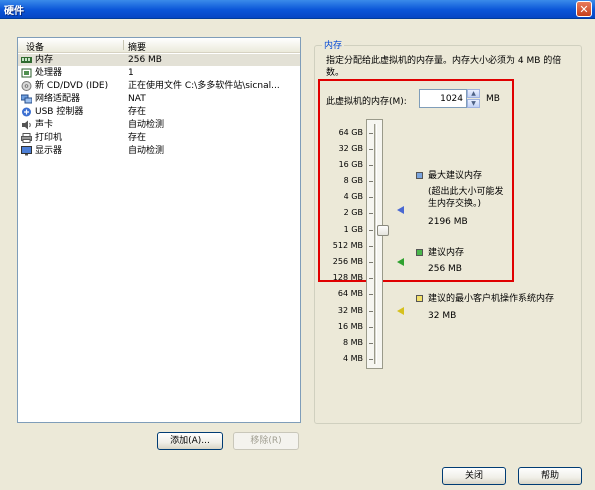 Image resolution: width=595 pixels, height=490 pixels. Describe the element at coordinates (49, 138) in the screenshot. I see `device-name: 打印机` at that location.